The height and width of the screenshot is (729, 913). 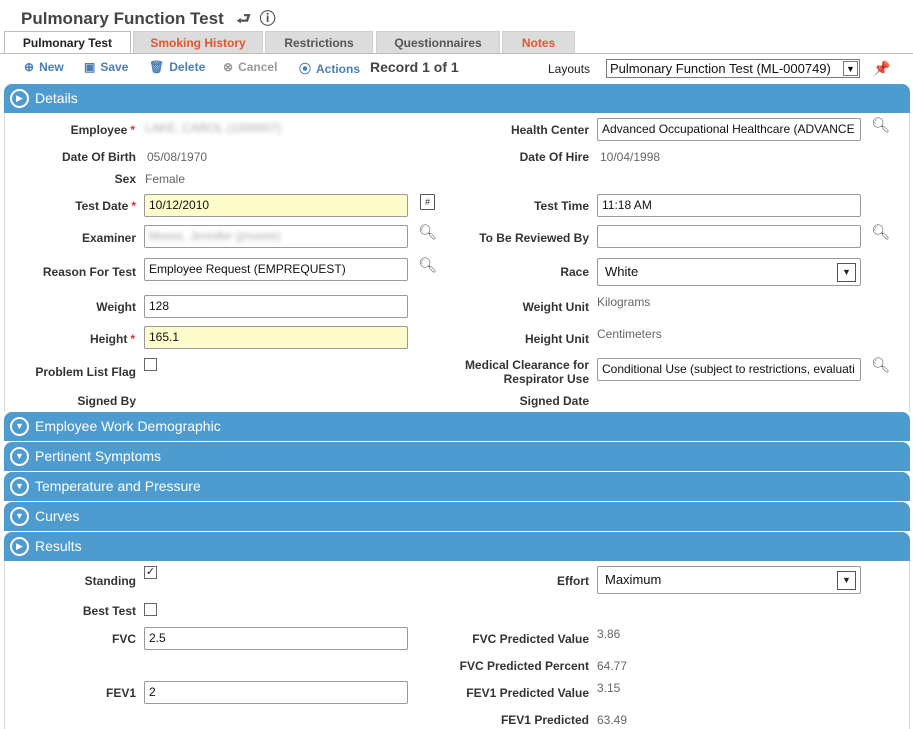 I want to click on test-time-input: 11:18 AM, so click(x=729, y=205).